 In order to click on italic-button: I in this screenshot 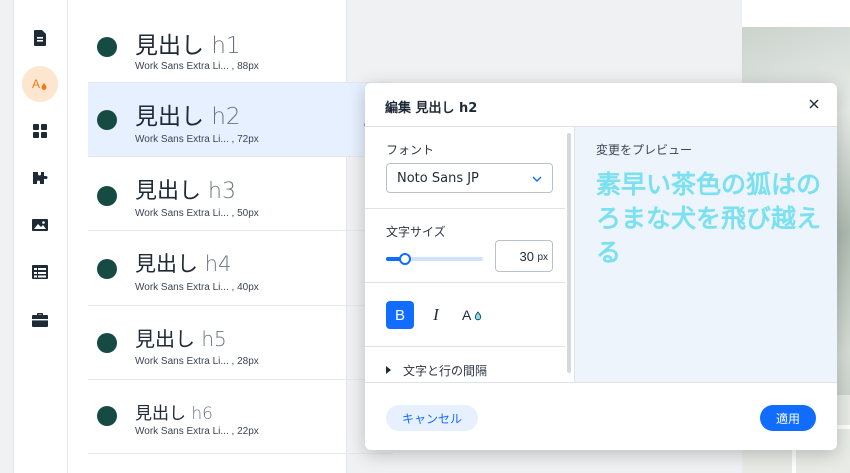, I will do `click(436, 315)`.